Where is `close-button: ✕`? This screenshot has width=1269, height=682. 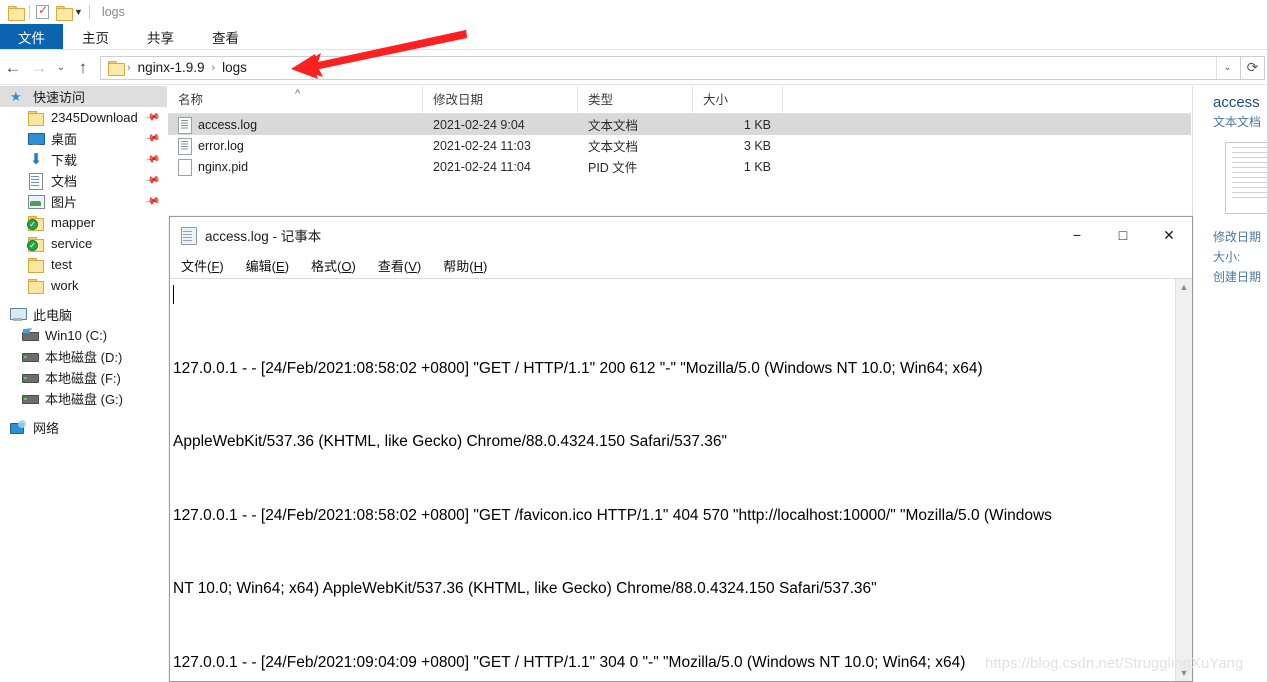
close-button: ✕ is located at coordinates (1169, 235).